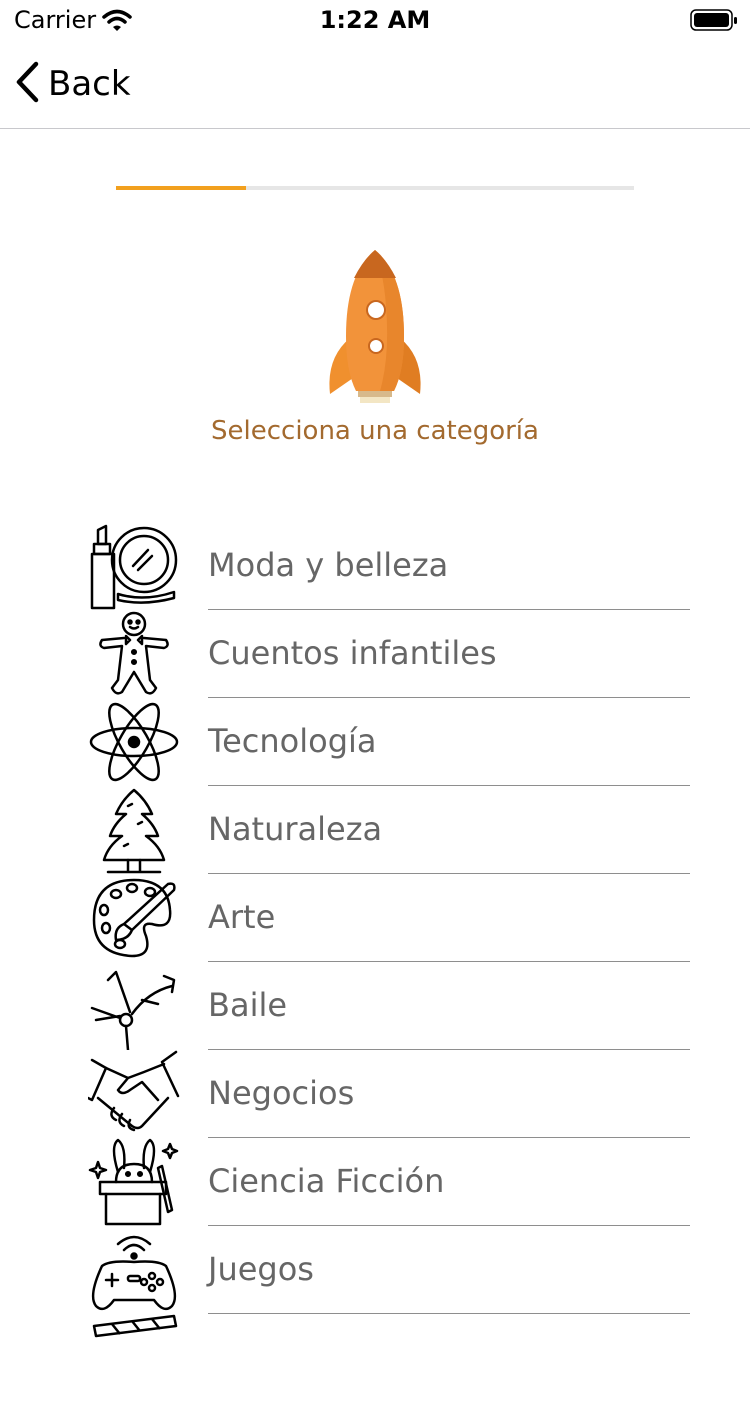 This screenshot has width=750, height=1406. What do you see at coordinates (242, 917) in the screenshot?
I see `category-label: Arte` at bounding box center [242, 917].